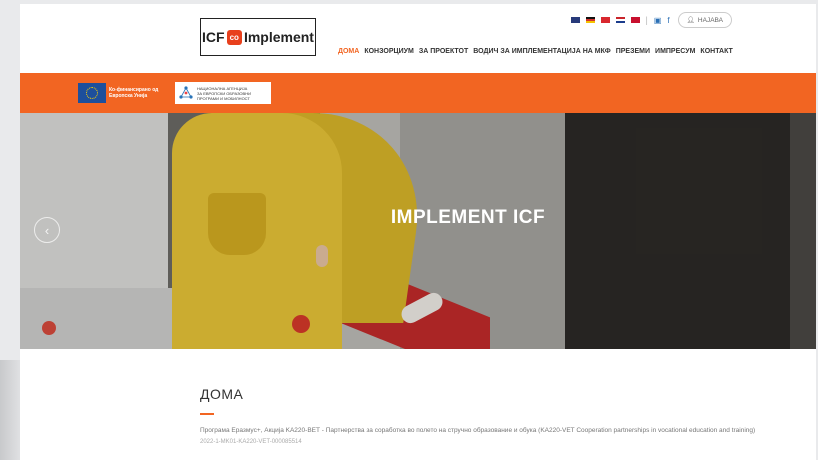 This screenshot has height=460, width=818. I want to click on chevron-left-icon: ‹, so click(47, 230).